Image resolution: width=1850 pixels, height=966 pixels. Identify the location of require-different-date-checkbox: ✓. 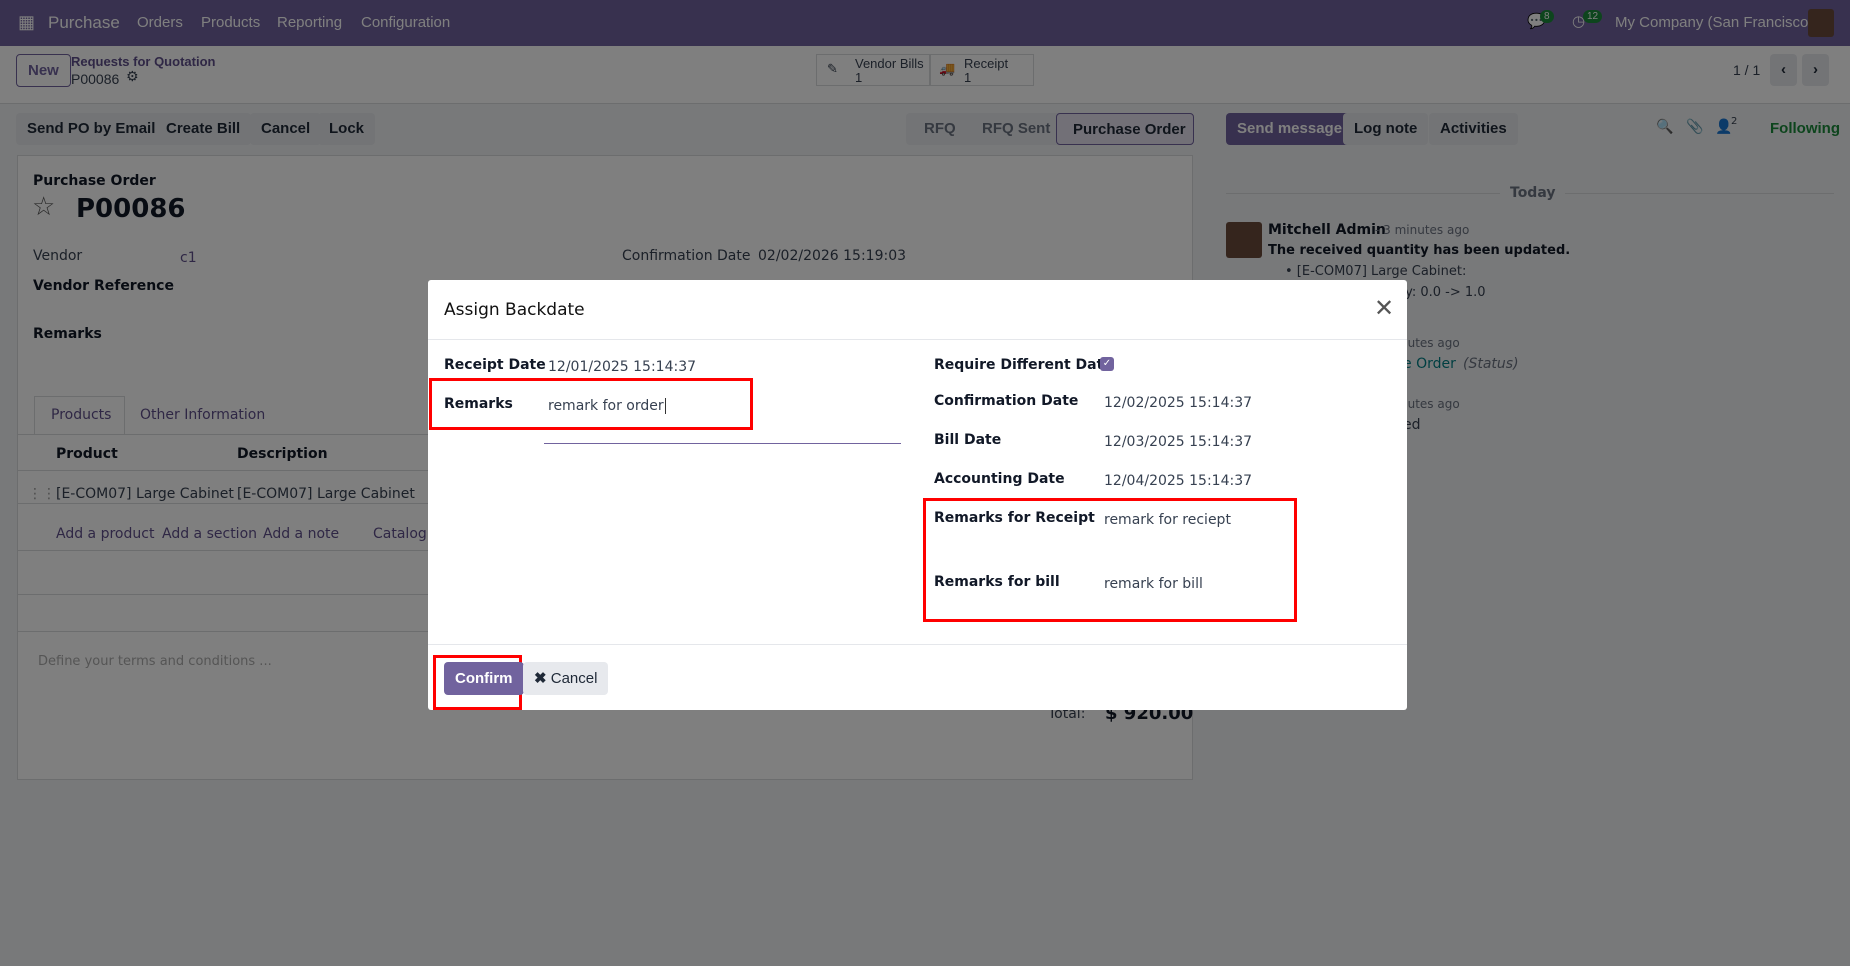
(1107, 364).